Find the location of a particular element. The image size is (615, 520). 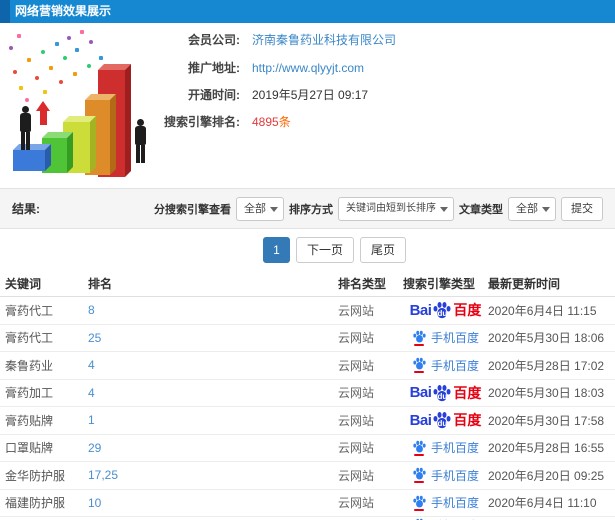

header-rank: 排名 is located at coordinates (100, 284).